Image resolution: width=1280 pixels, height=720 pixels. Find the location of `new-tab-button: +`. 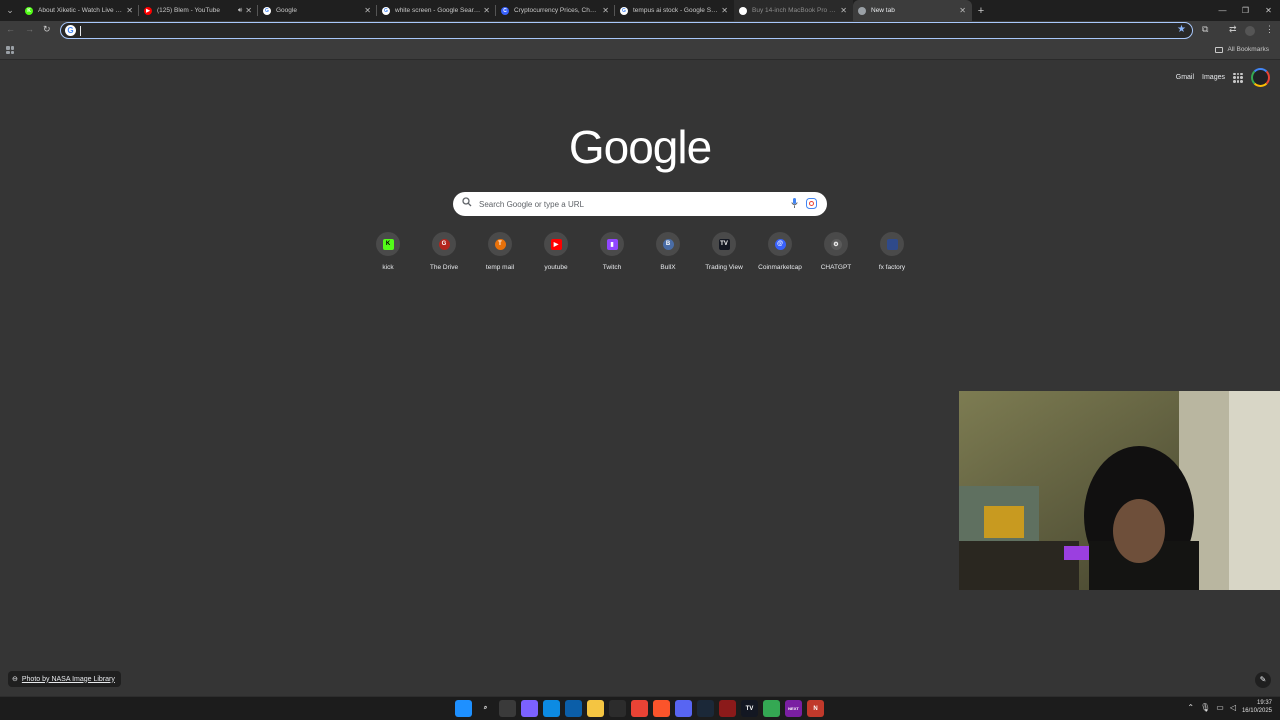

new-tab-button: + is located at coordinates (981, 11).